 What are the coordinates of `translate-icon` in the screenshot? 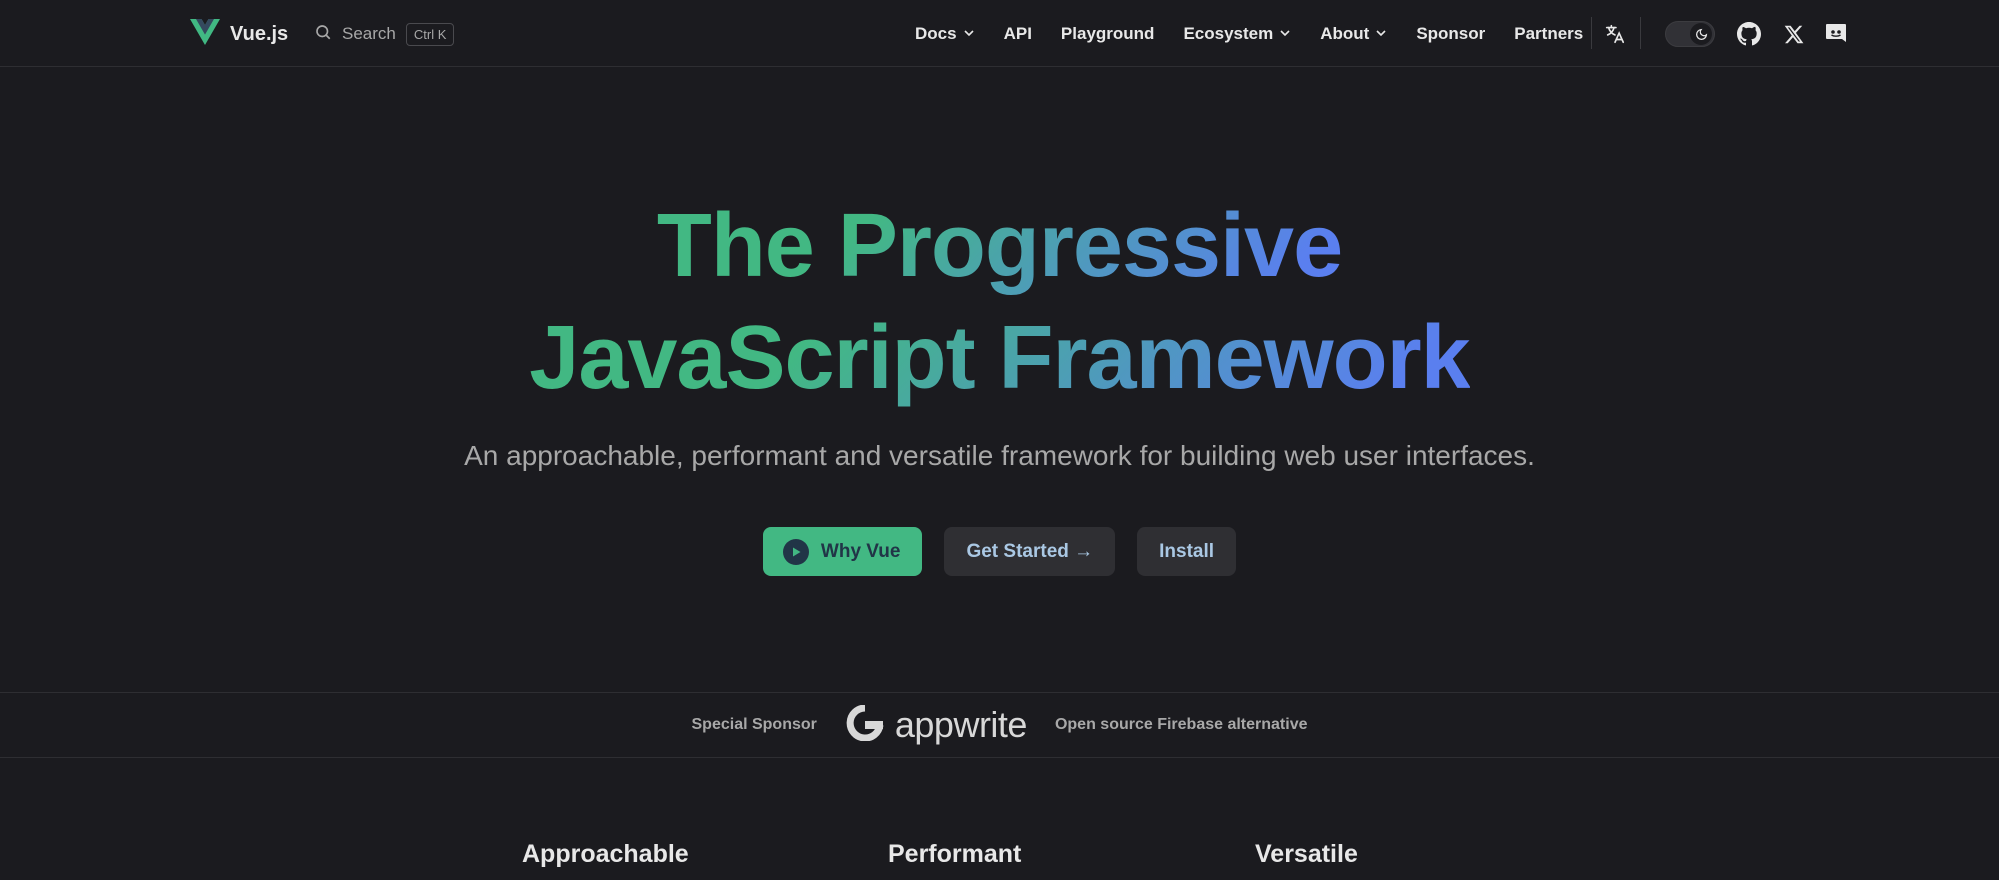 It's located at (1615, 34).